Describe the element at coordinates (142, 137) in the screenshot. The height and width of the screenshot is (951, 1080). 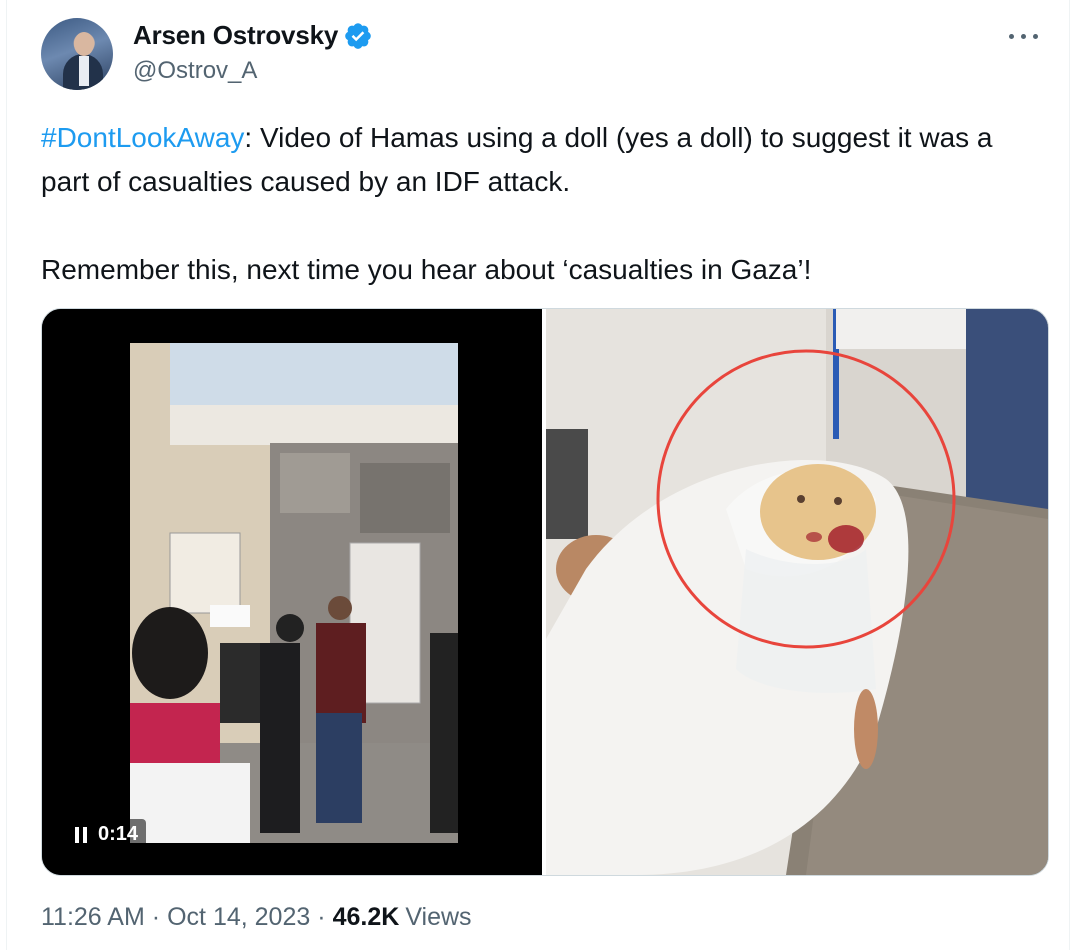
I see `hashtag-link: #DontLookAway` at that location.